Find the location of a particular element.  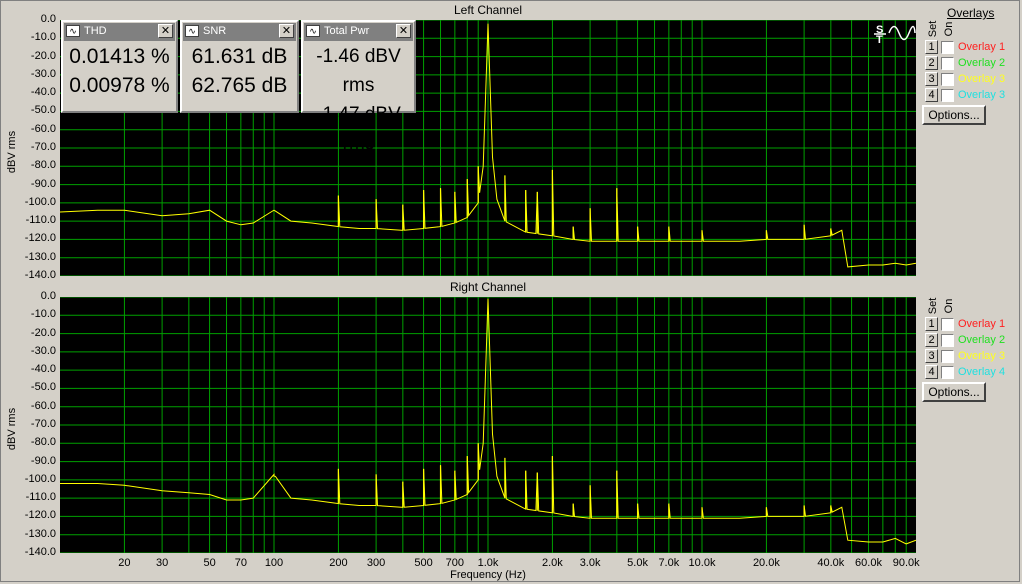

x-tick-label: 20.0k is located at coordinates (766, 563).